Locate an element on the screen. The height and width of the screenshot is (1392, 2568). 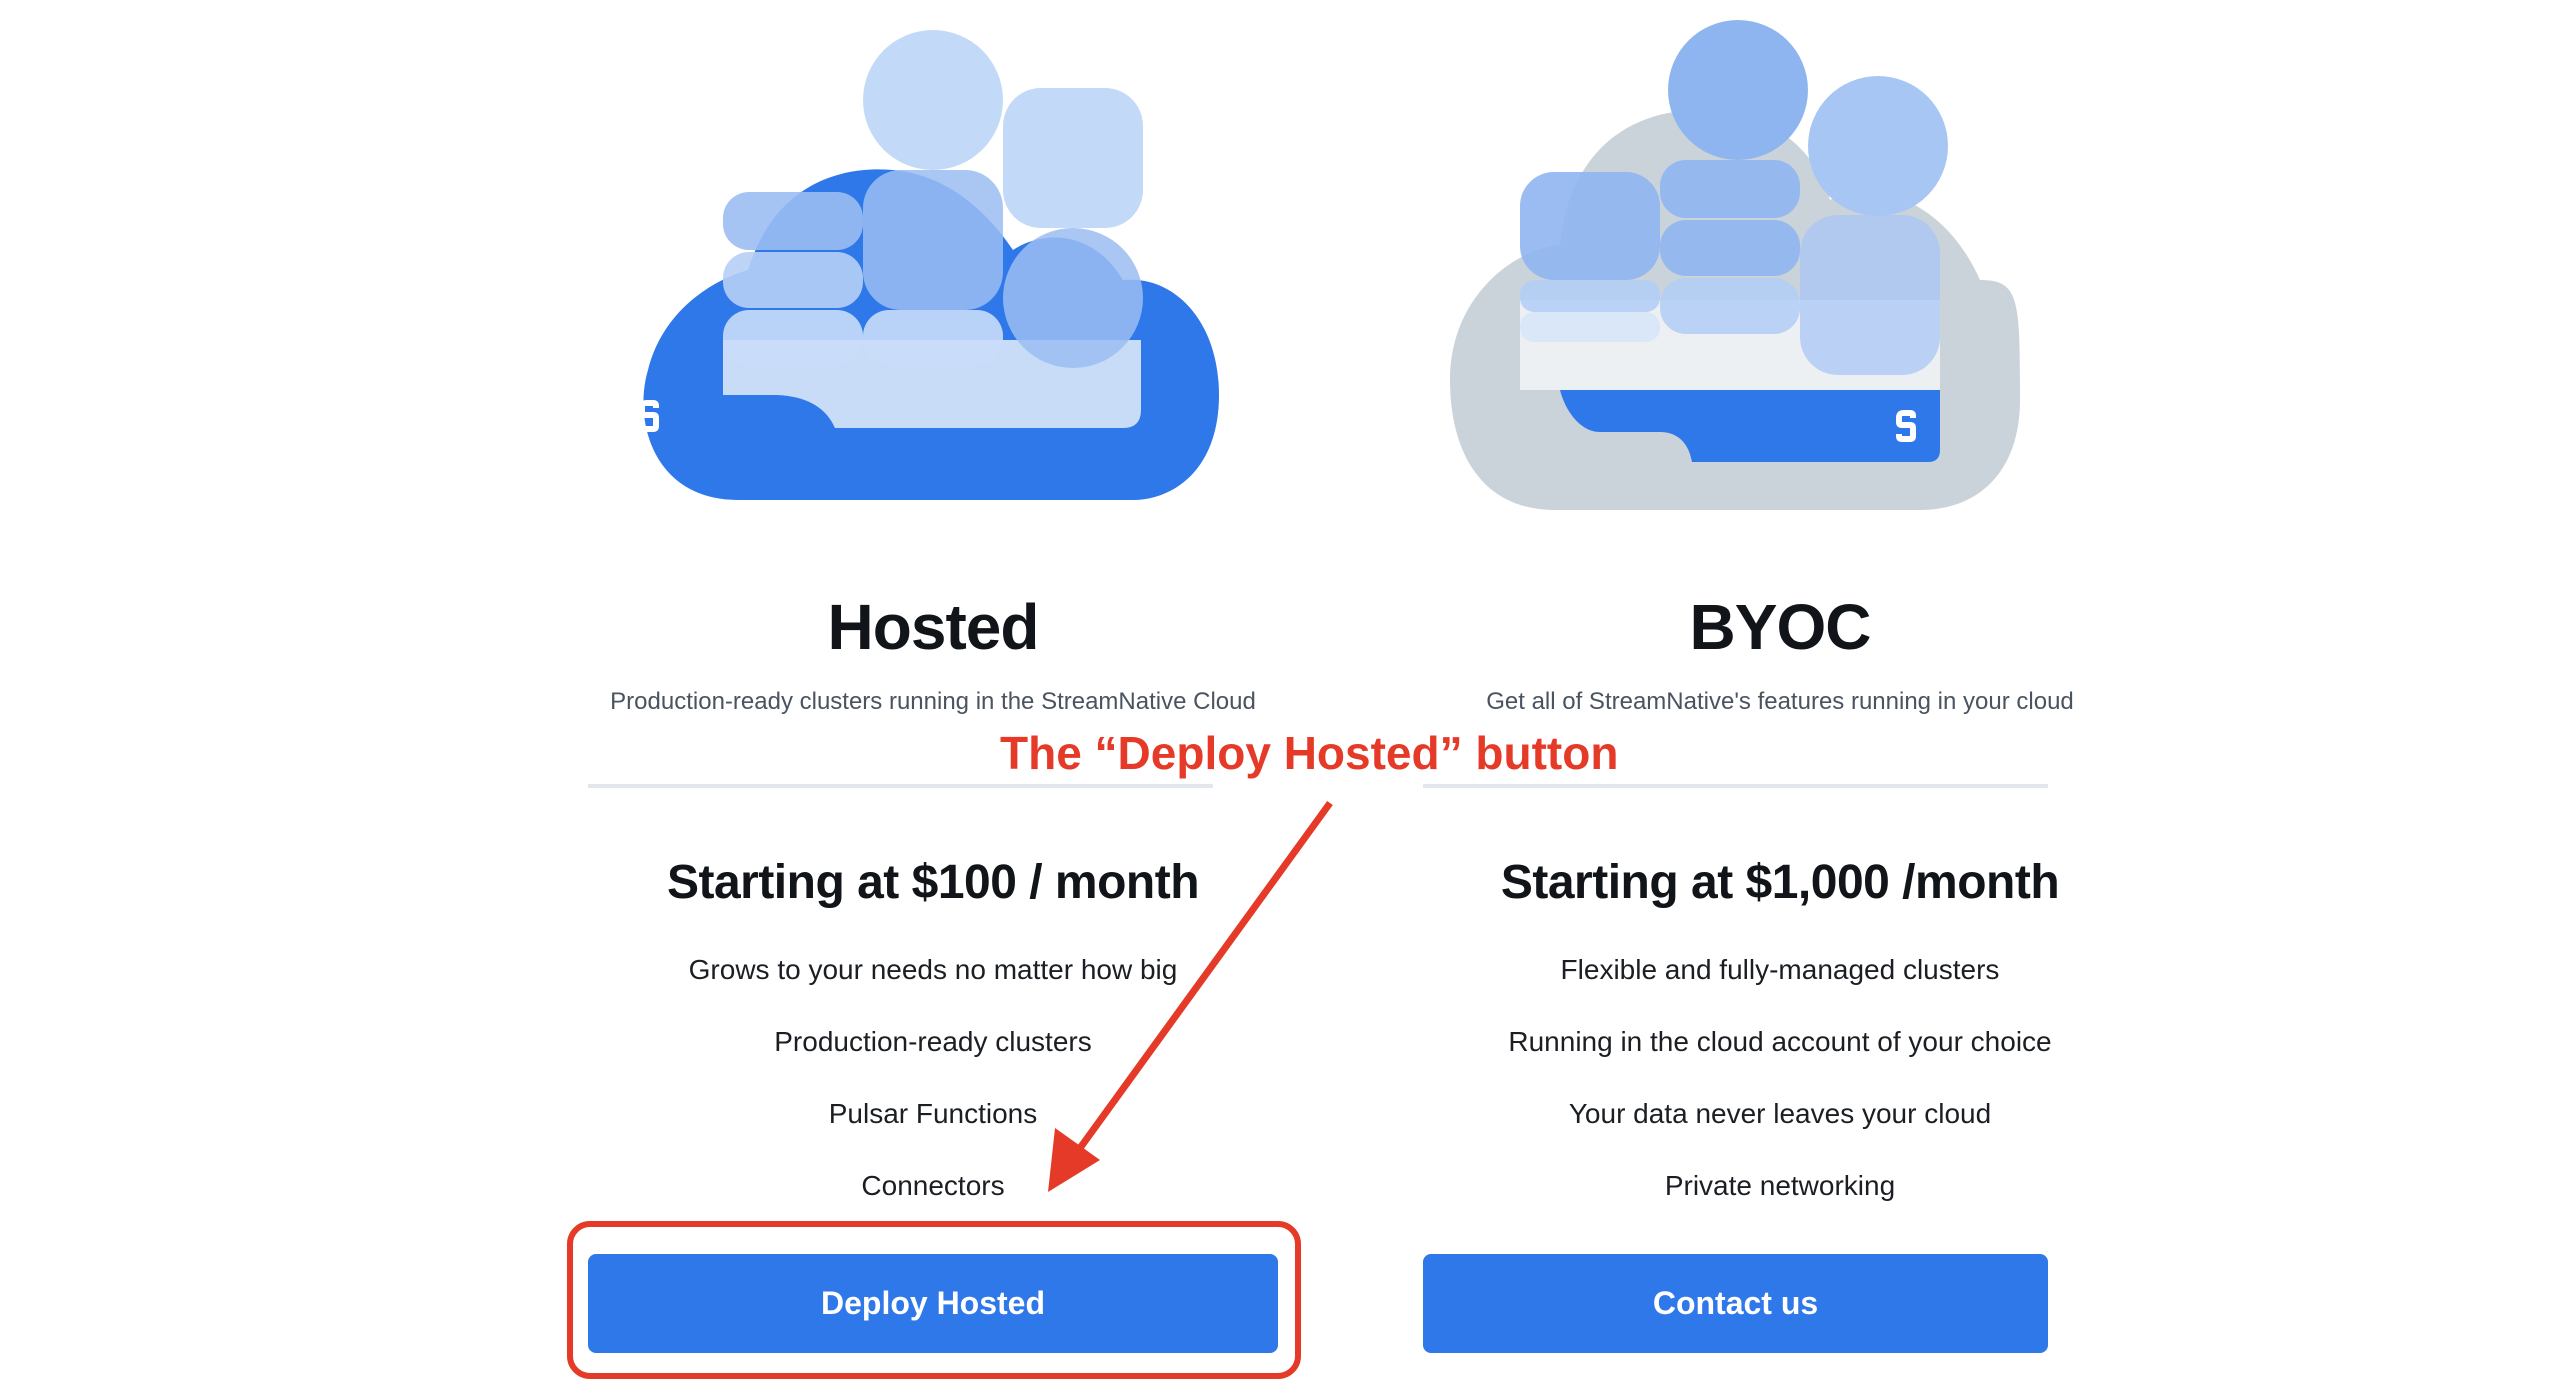
feature-item: Pulsar Functions is located at coordinates (933, 1113).